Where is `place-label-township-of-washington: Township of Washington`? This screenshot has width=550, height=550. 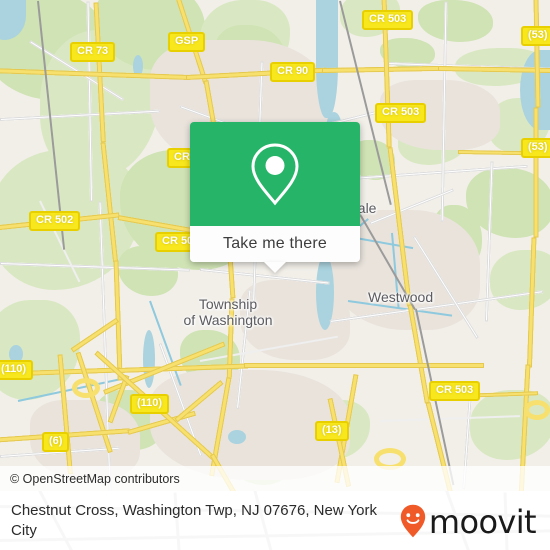 place-label-township-of-washington: Township of Washington is located at coordinates (228, 312).